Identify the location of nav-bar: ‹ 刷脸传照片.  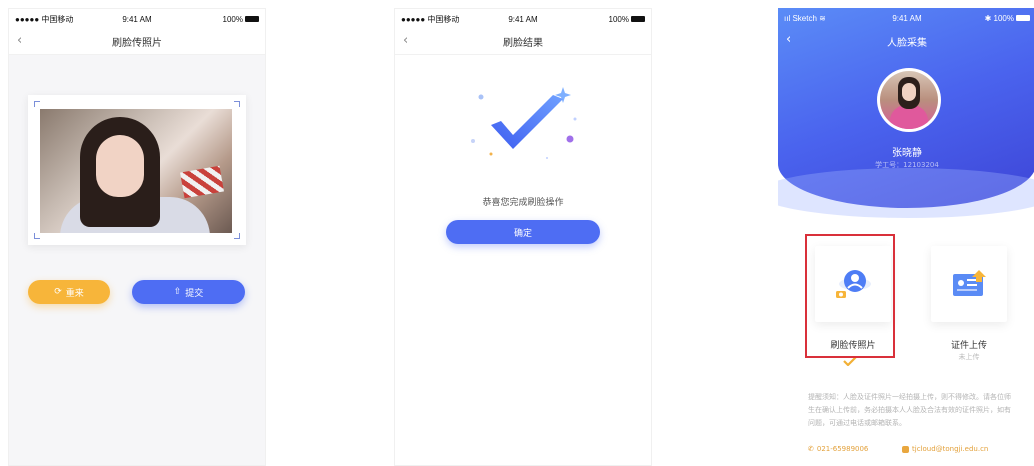
(137, 42).